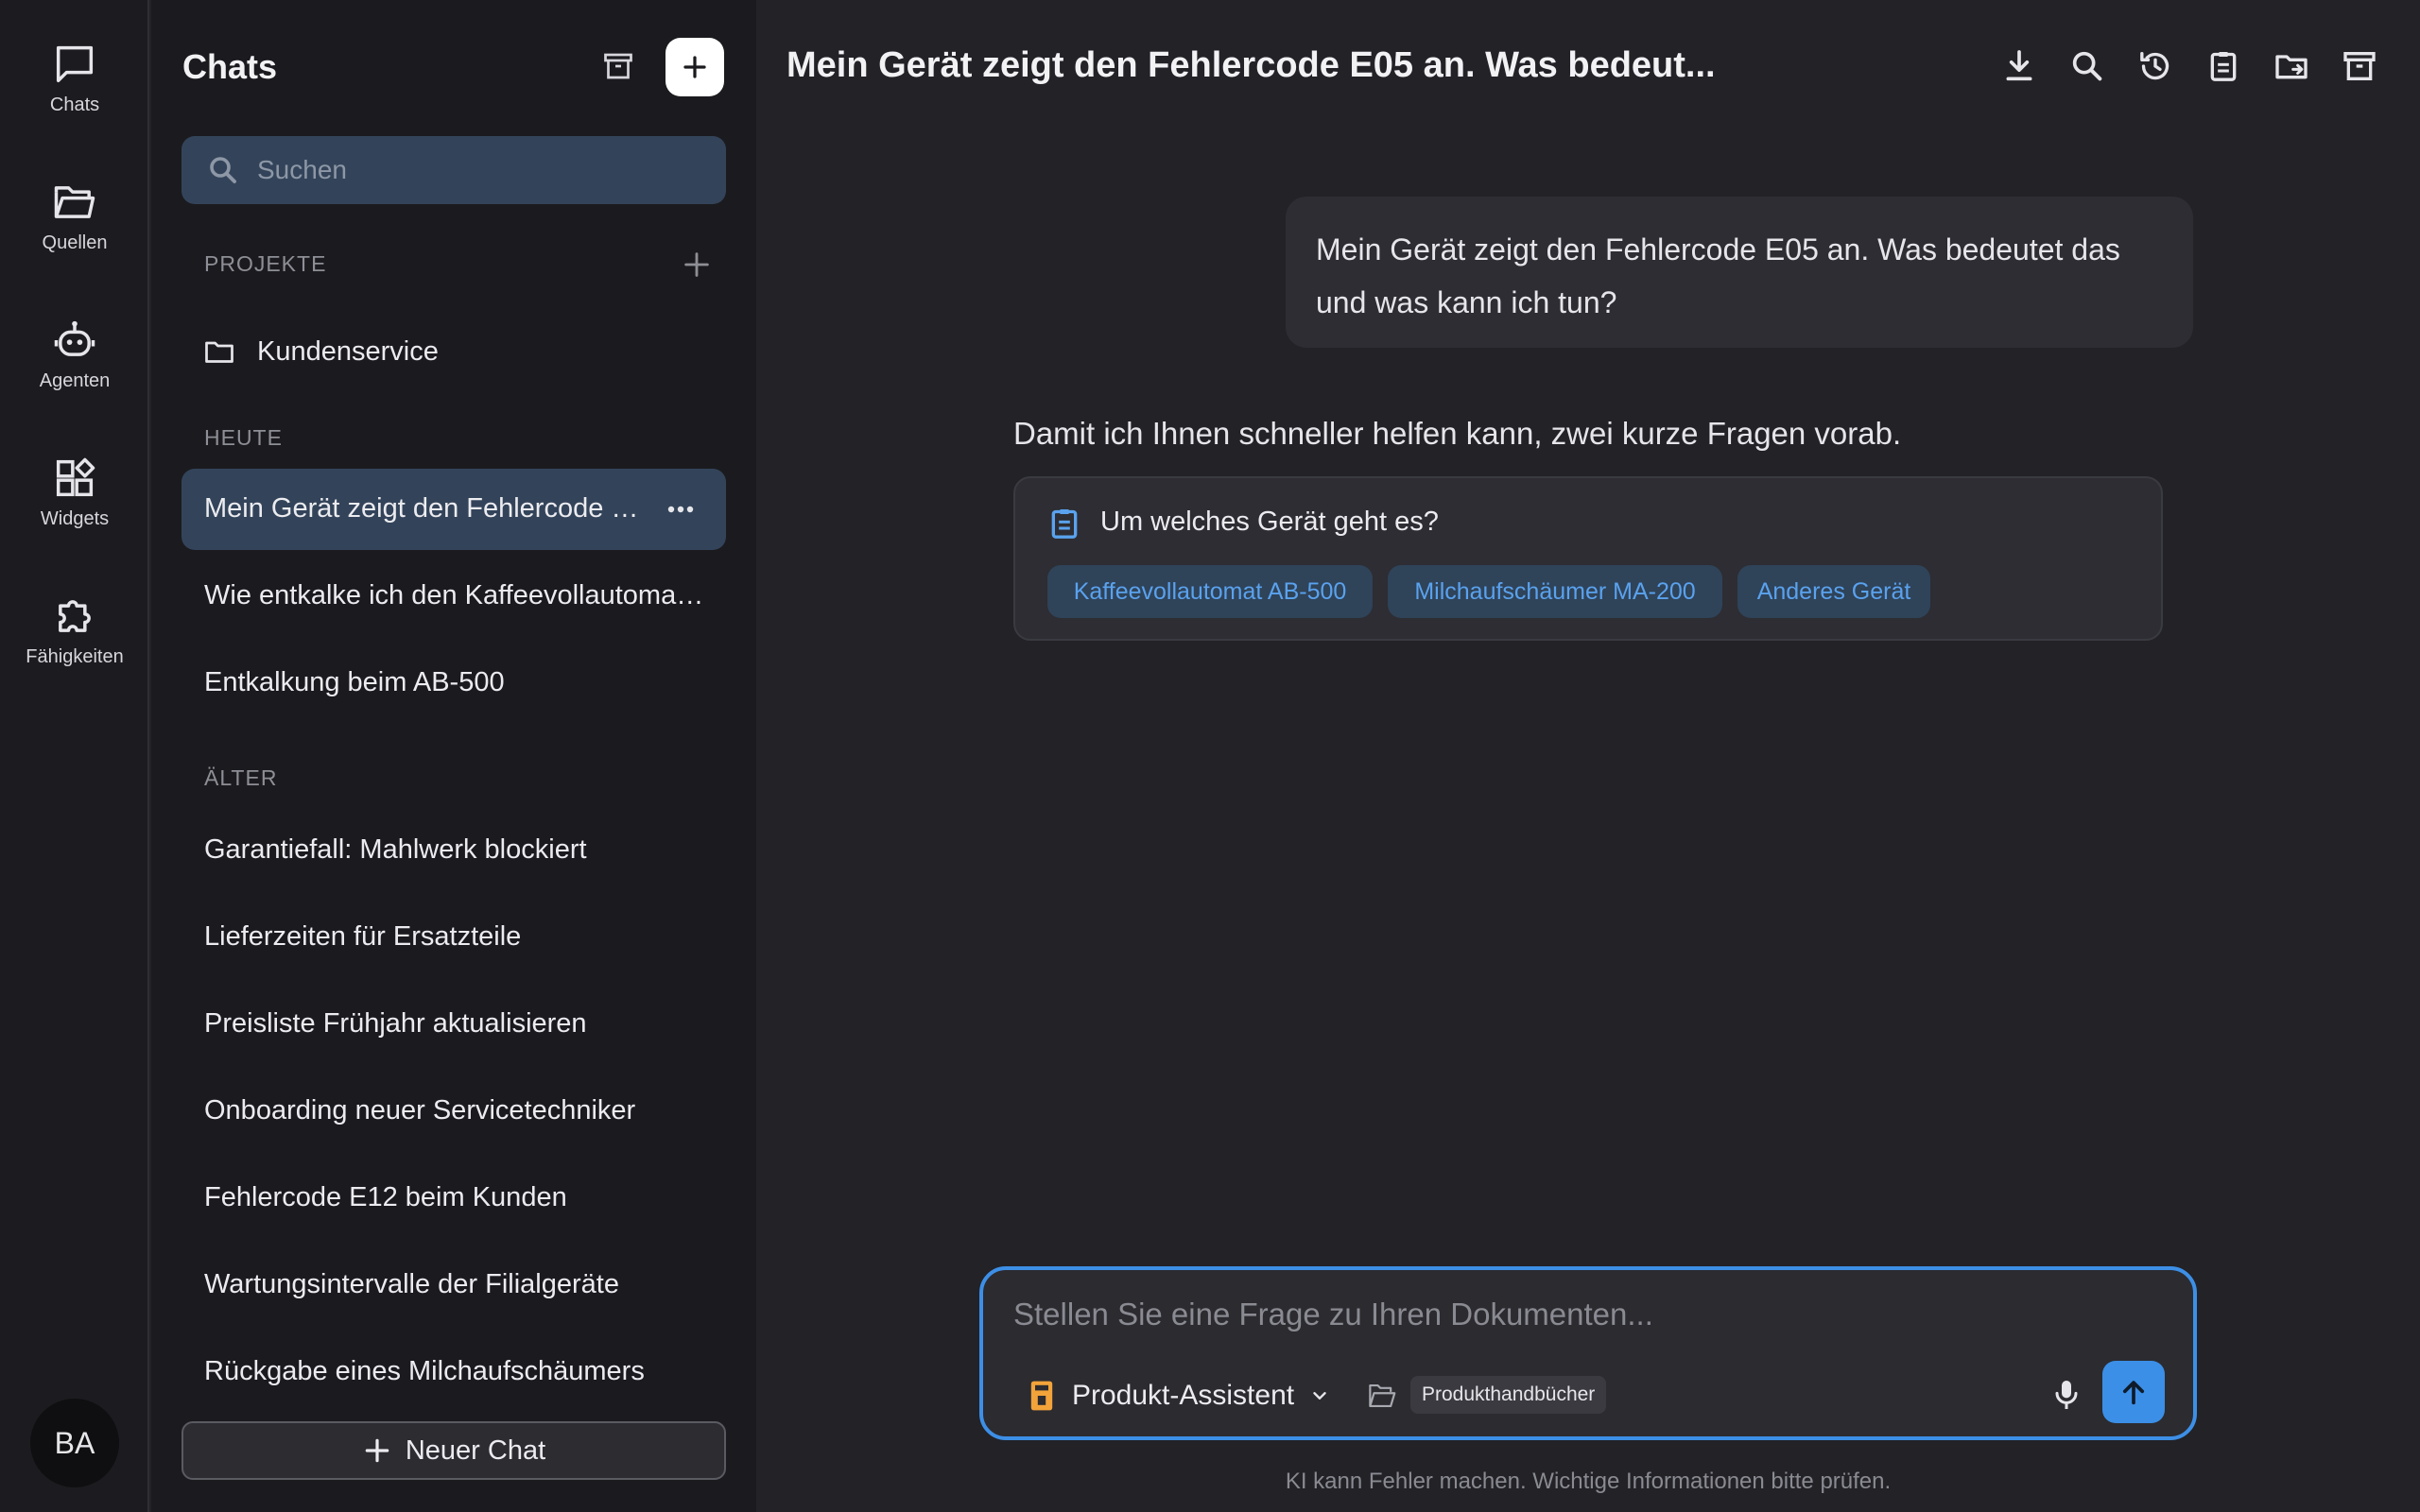  I want to click on search-input, so click(484, 170).